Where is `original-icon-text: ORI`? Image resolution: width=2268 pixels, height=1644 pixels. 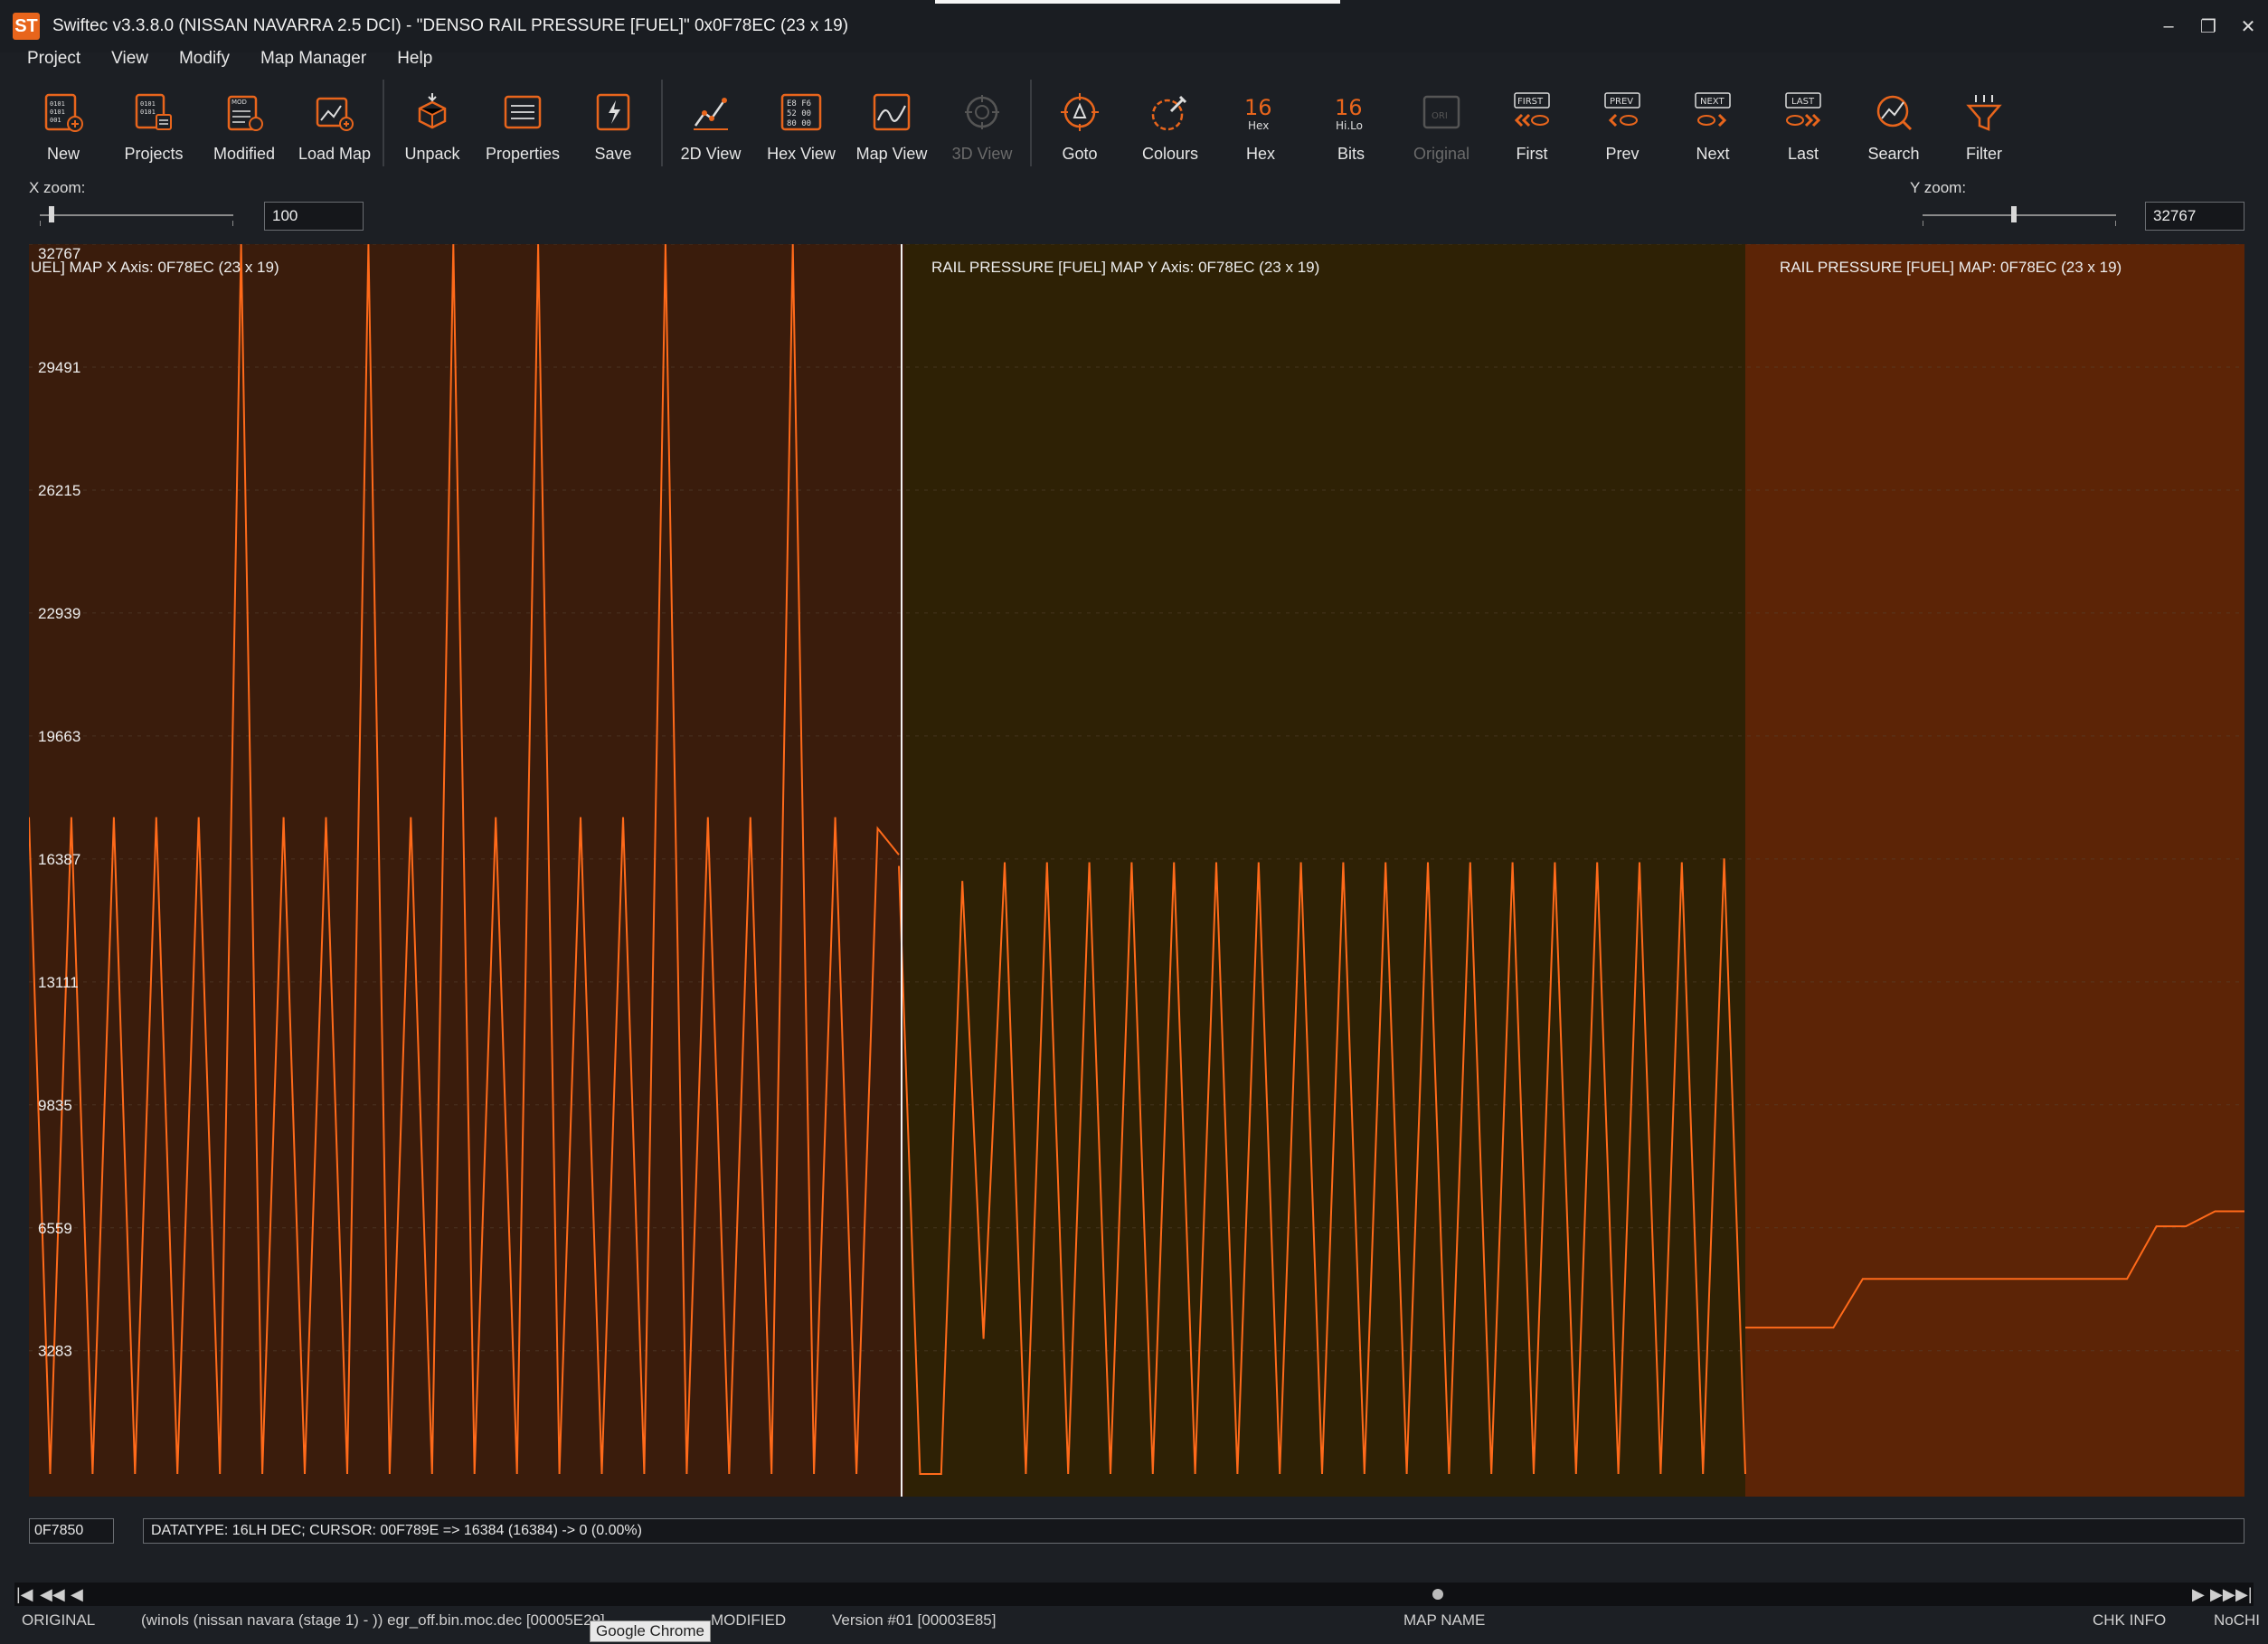
original-icon-text: ORI is located at coordinates (1440, 116).